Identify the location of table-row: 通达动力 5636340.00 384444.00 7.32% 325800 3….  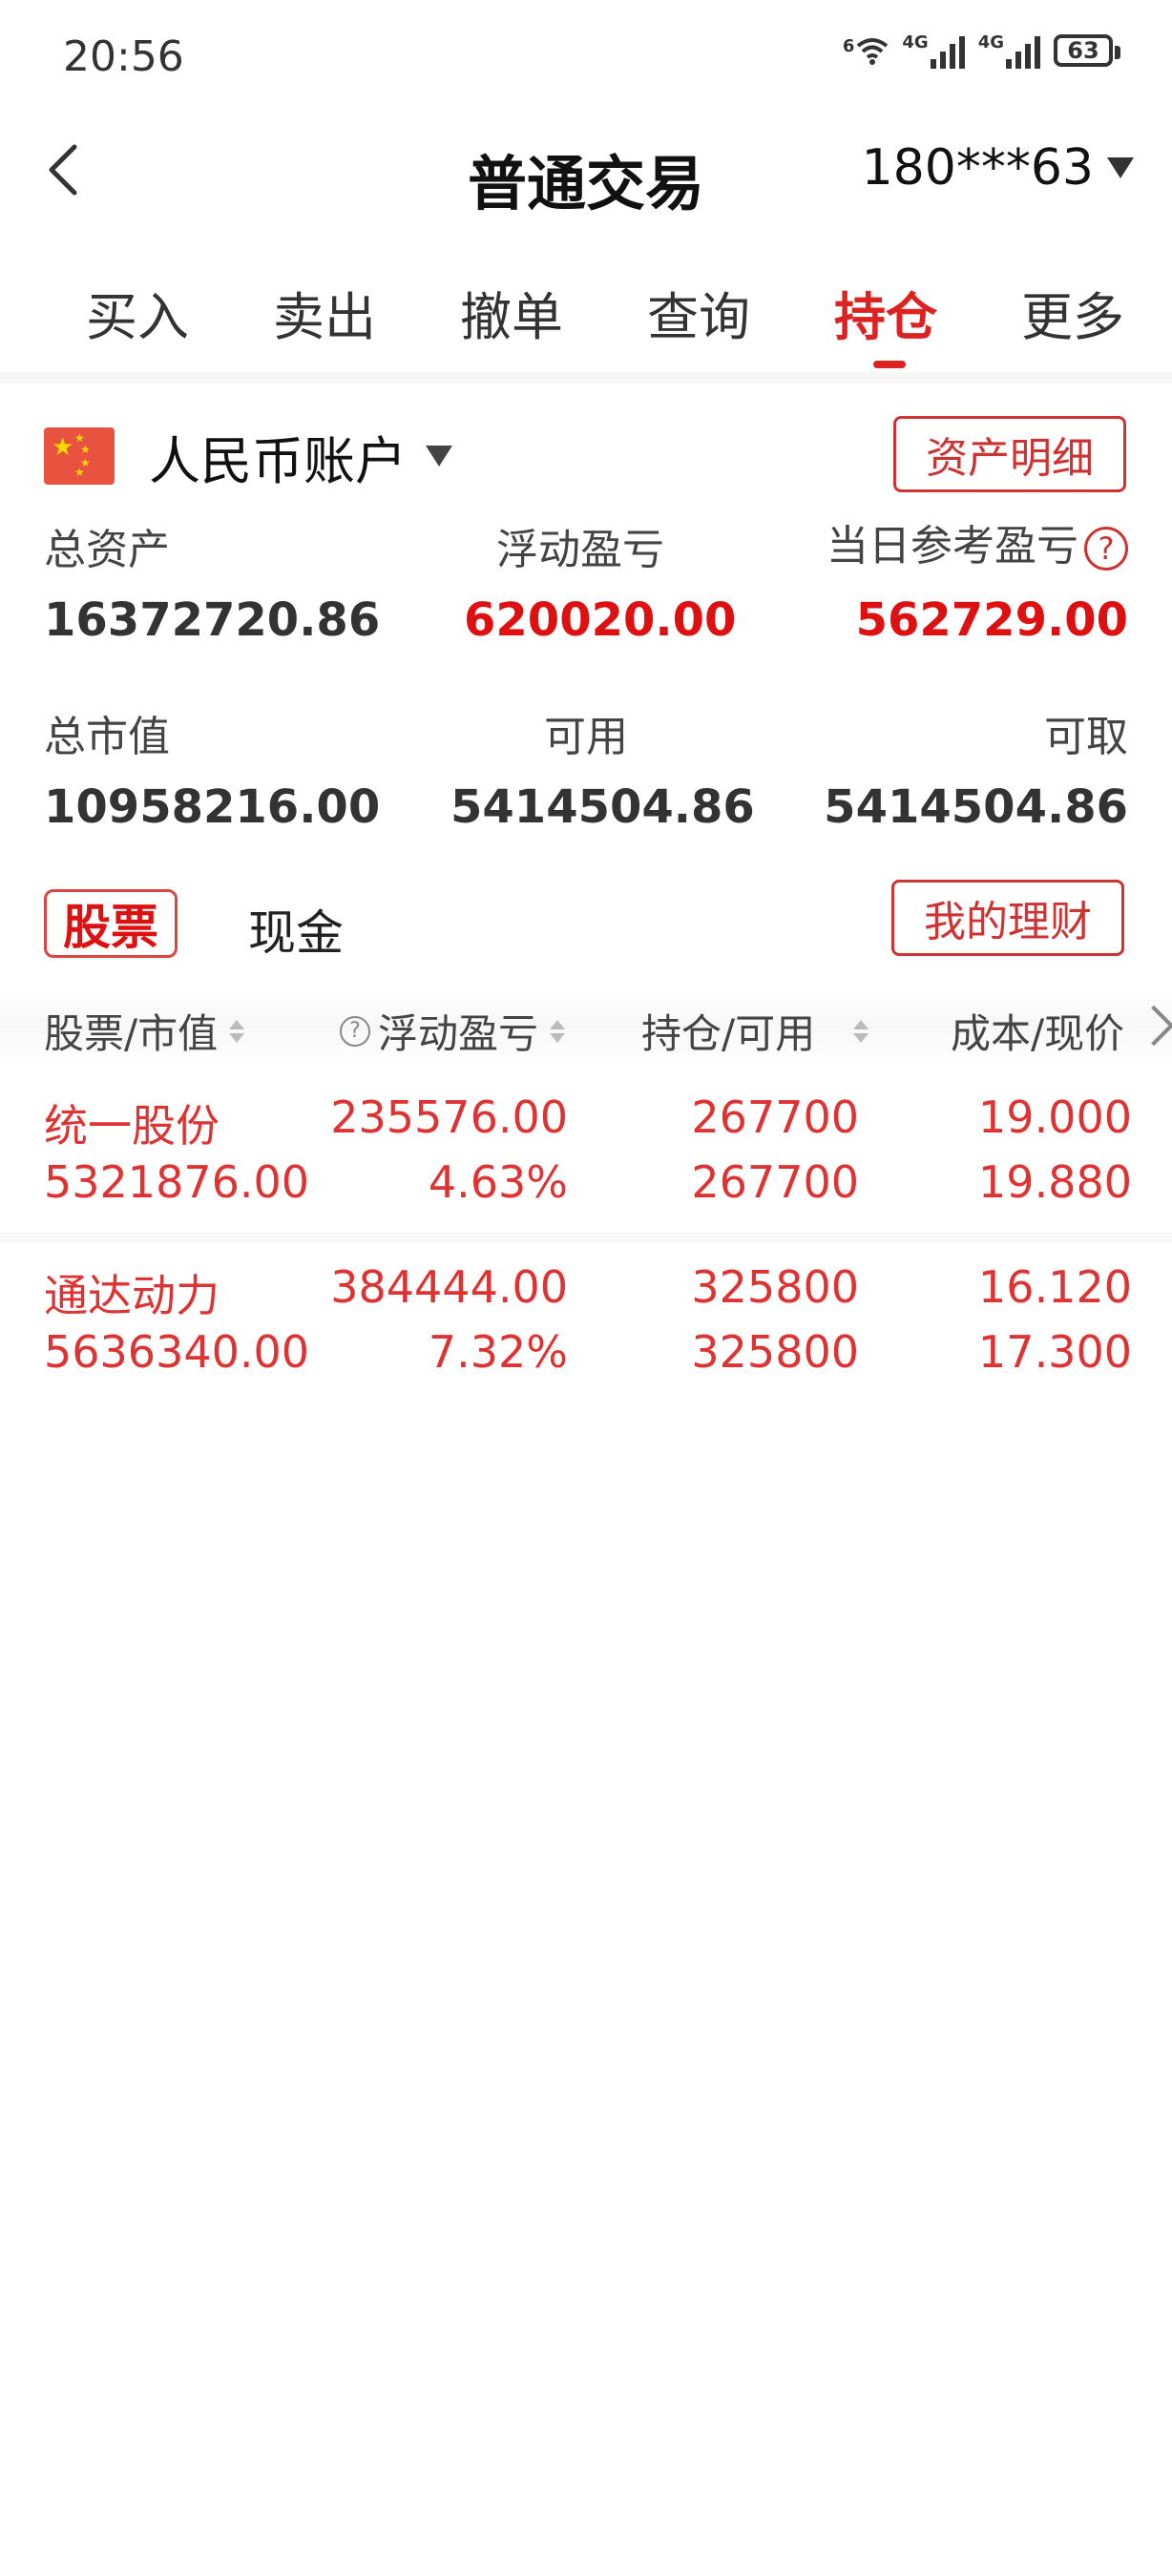
(586, 1327).